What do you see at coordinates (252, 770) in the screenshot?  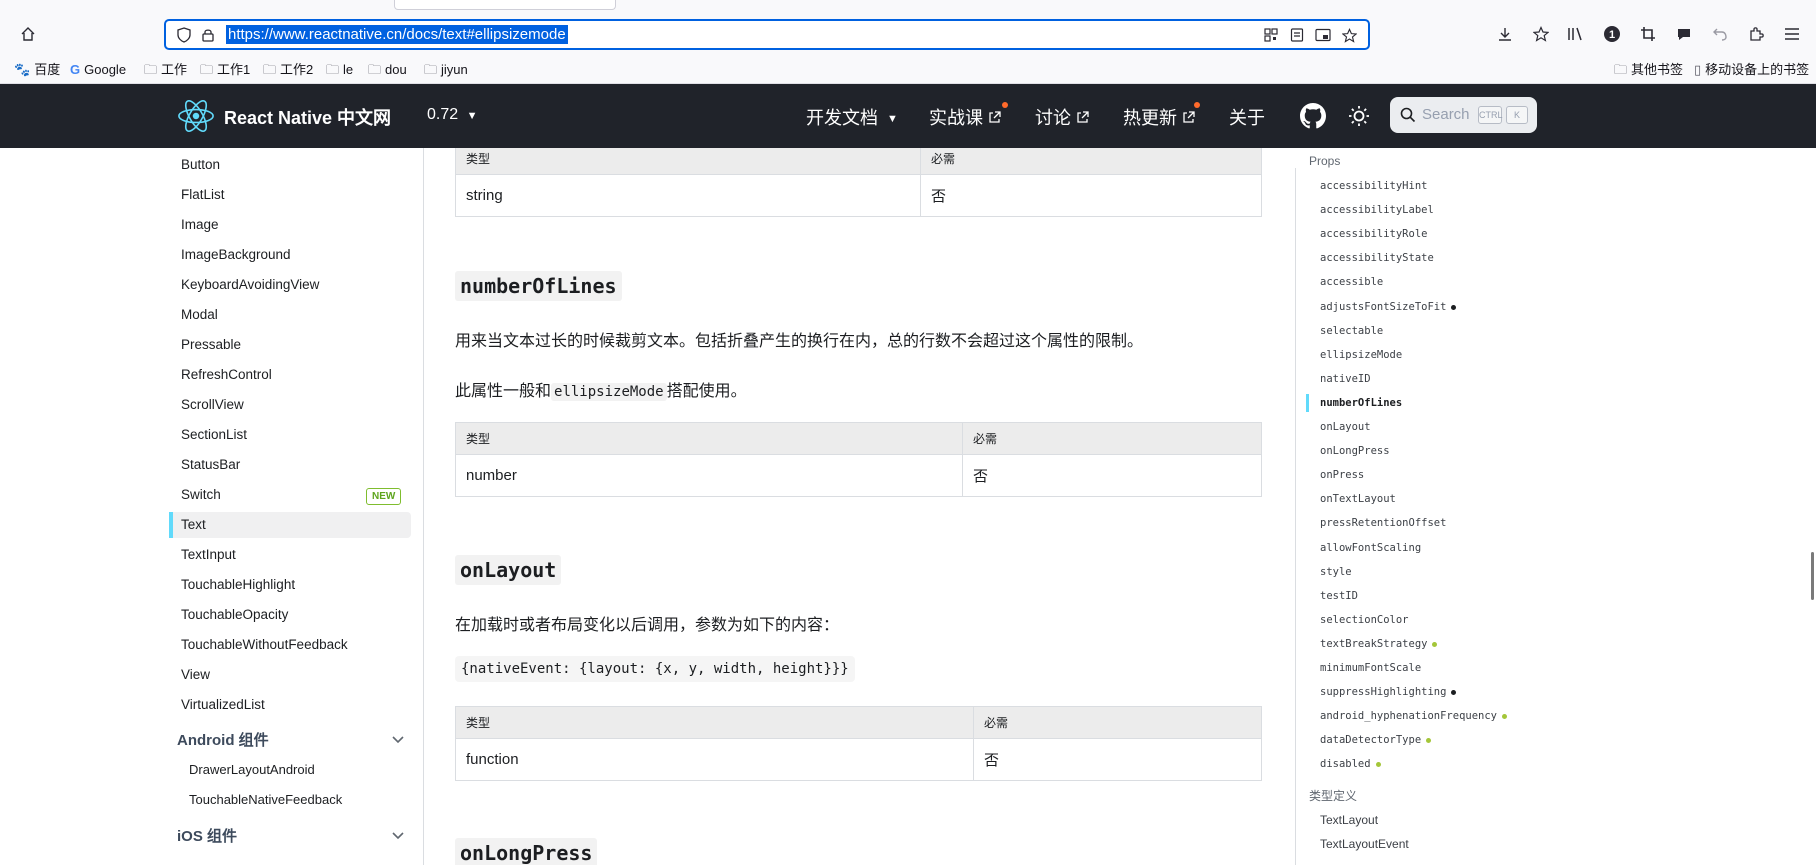 I see `sidebar-item-drawerlayoutandroid: DrawerLayoutAndroid` at bounding box center [252, 770].